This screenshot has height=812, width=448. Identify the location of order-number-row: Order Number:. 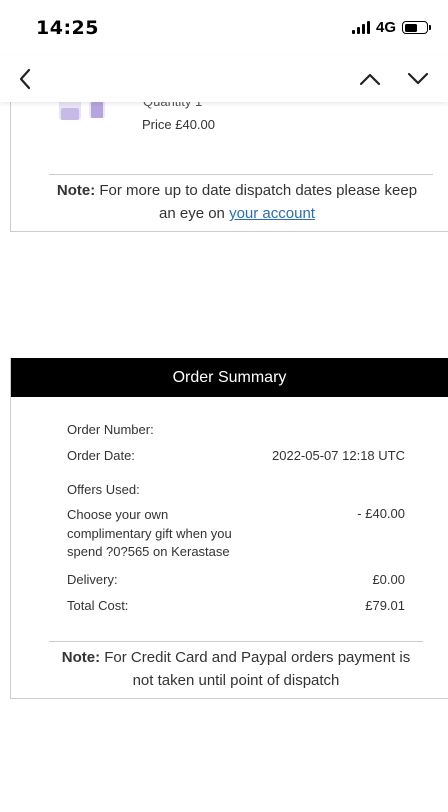
(236, 429).